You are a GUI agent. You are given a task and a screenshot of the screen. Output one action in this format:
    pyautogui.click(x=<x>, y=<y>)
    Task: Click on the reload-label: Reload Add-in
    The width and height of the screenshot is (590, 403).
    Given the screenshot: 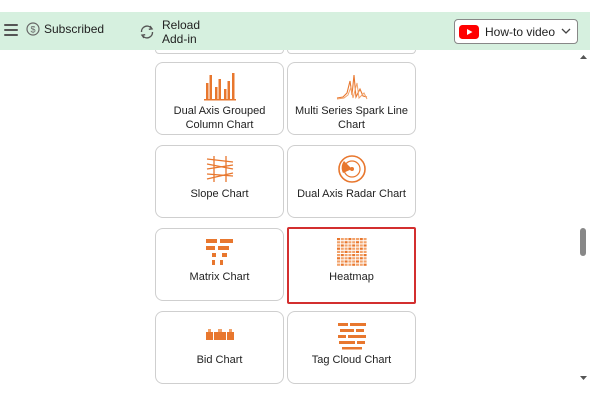 What is the action you would take?
    pyautogui.click(x=181, y=32)
    